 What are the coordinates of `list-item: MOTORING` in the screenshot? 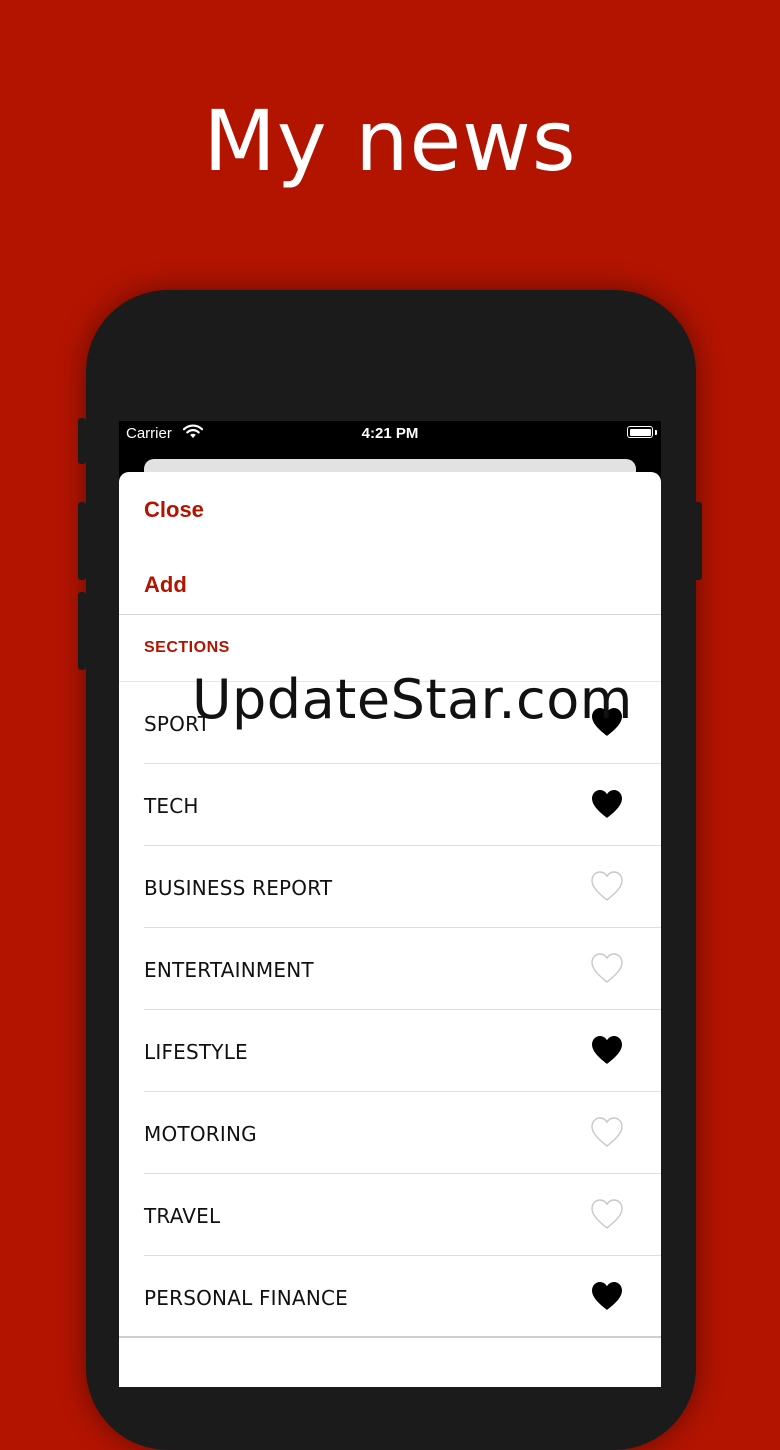 It's located at (390, 1133).